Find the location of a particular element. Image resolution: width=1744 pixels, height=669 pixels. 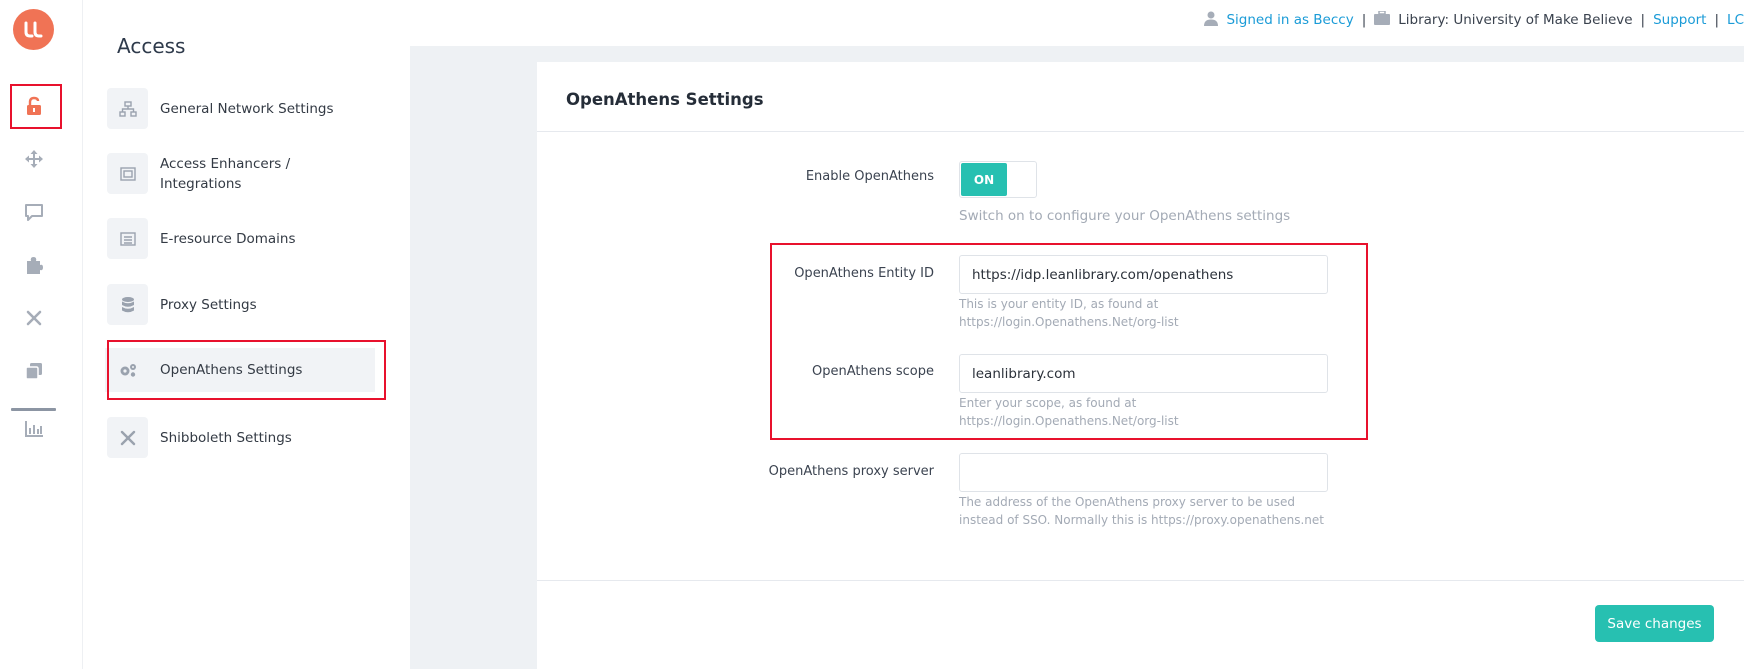

chat-icon is located at coordinates (34, 212).